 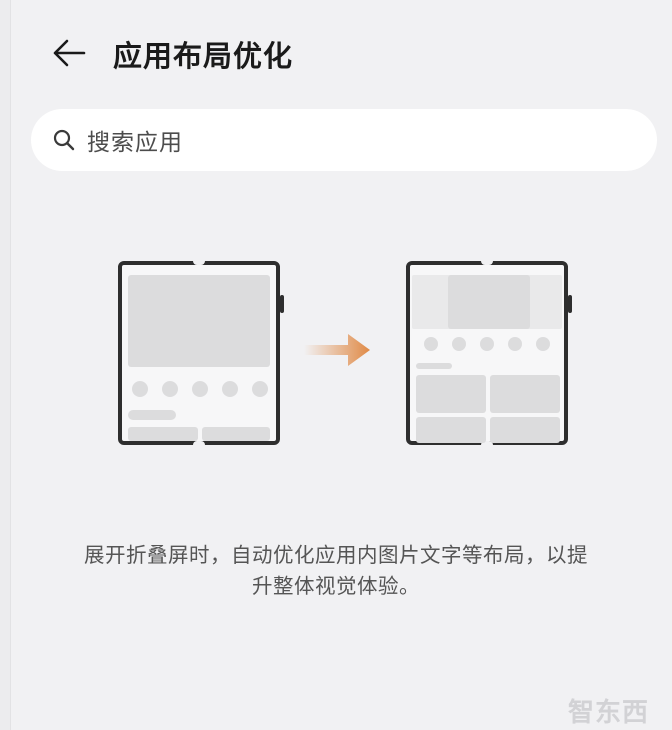 I want to click on search-icon, so click(x=64, y=140).